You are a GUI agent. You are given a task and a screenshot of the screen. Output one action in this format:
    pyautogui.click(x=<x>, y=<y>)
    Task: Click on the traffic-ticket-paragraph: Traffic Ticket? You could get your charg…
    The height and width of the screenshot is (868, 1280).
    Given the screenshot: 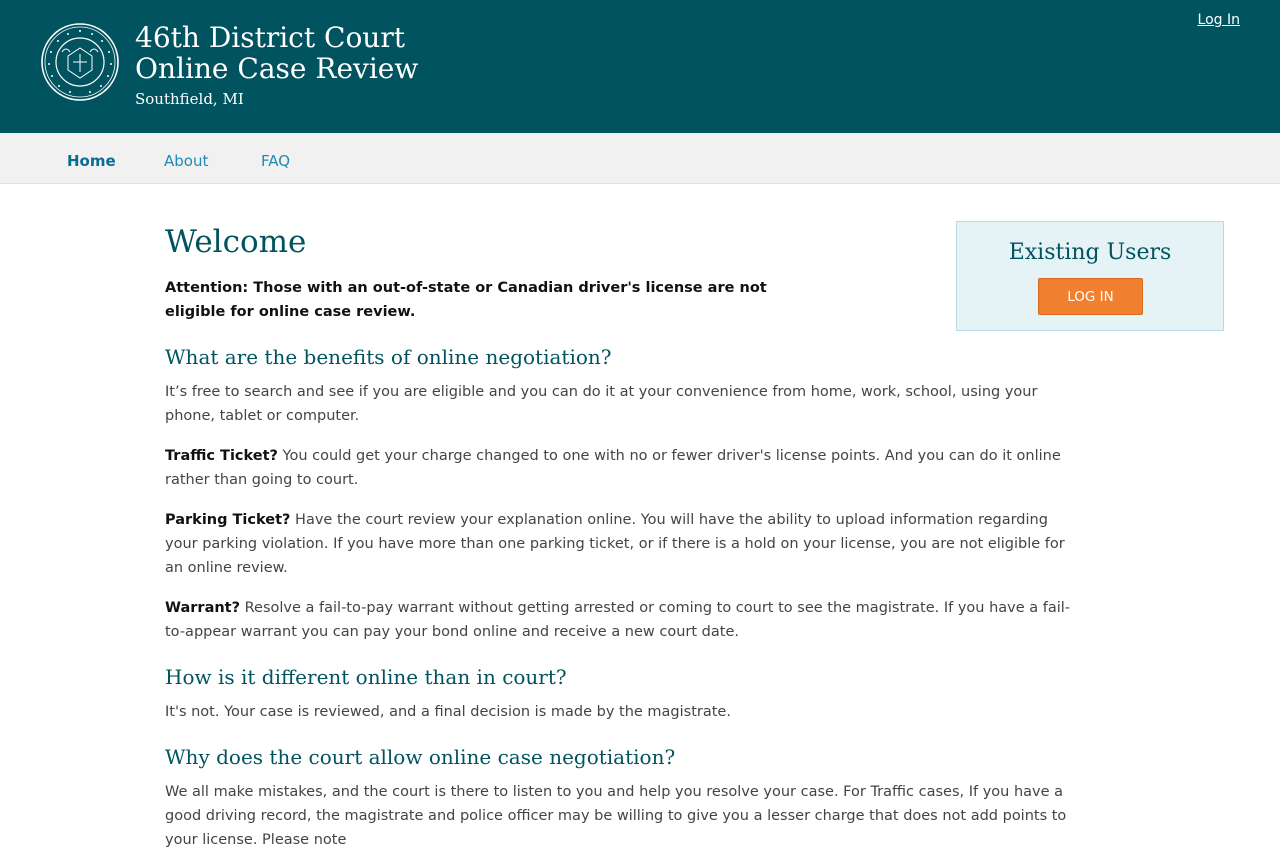 What is the action you would take?
    pyautogui.click(x=622, y=468)
    